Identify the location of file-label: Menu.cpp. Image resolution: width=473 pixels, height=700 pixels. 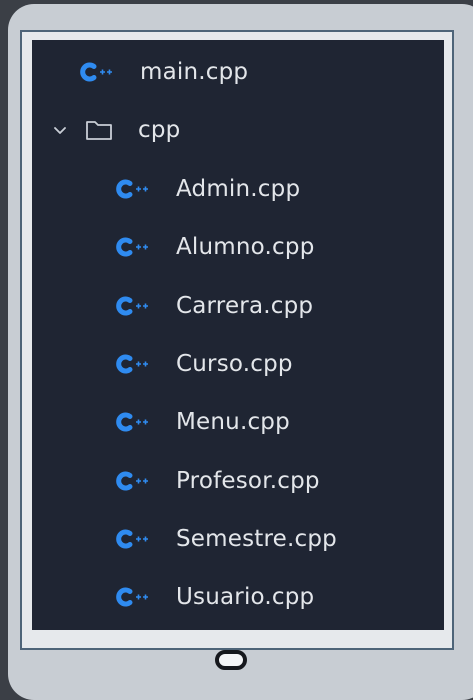
(233, 422).